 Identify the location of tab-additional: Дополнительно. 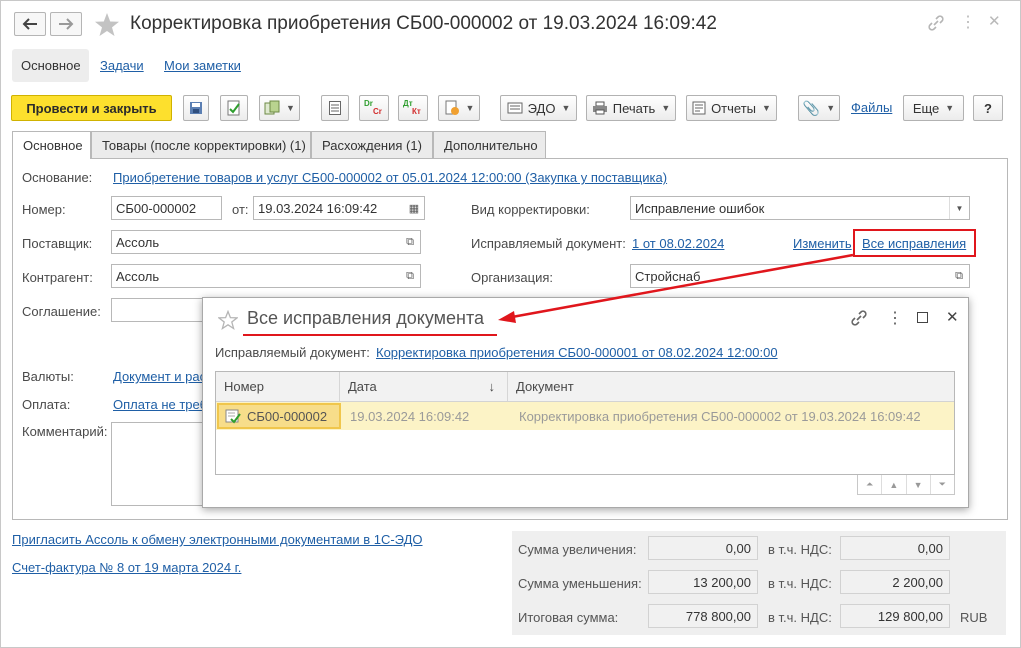
(489, 144).